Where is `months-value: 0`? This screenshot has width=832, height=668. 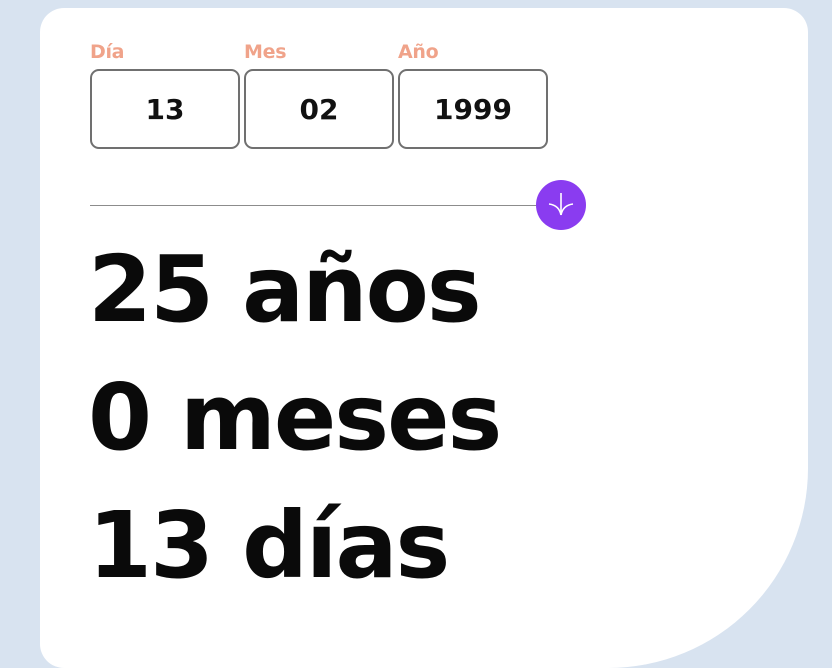
months-value: 0 is located at coordinates (120, 417).